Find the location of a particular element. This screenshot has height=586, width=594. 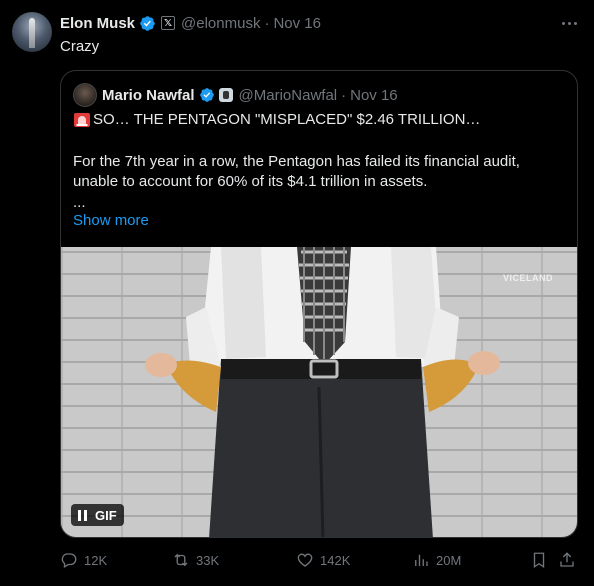

share-button is located at coordinates (567, 560).